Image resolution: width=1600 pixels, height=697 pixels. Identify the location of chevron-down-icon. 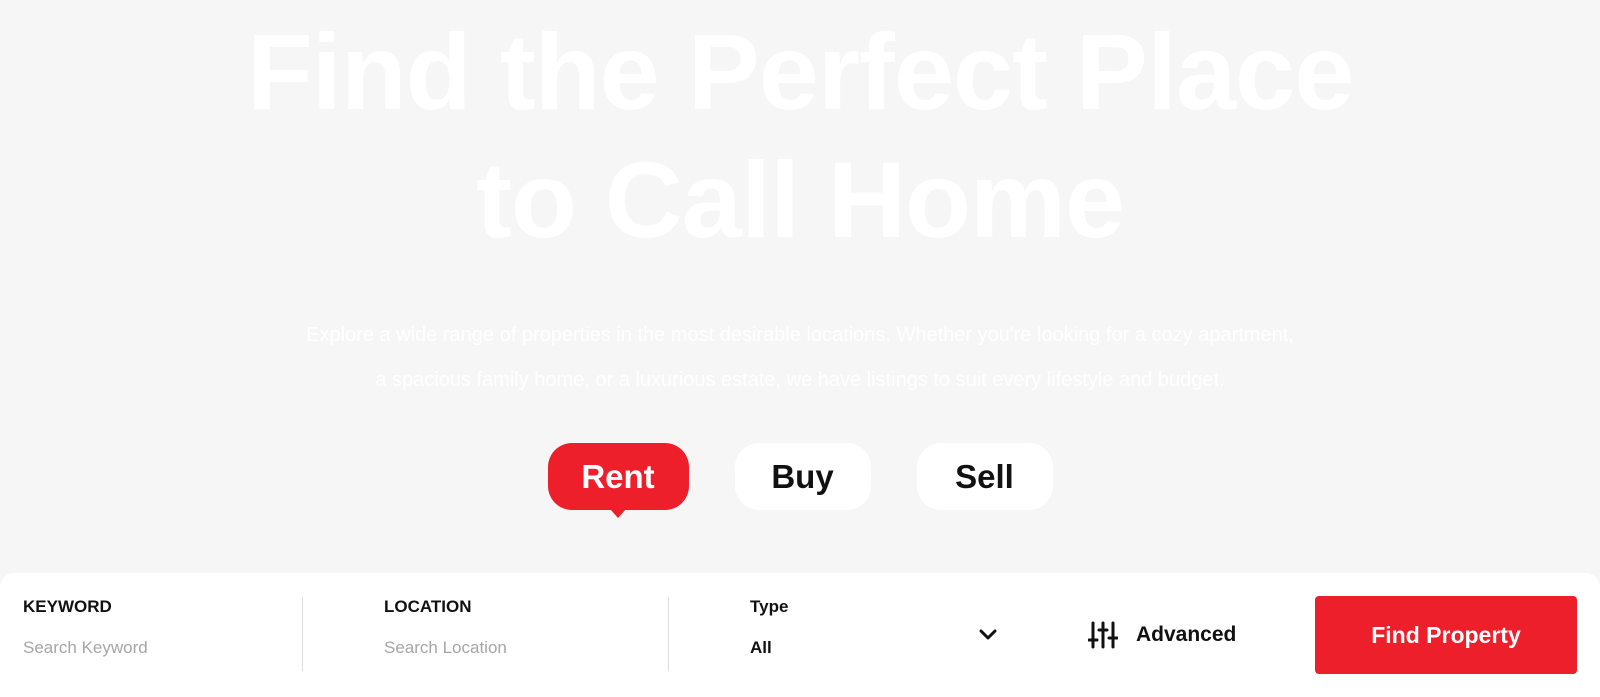
(988, 634).